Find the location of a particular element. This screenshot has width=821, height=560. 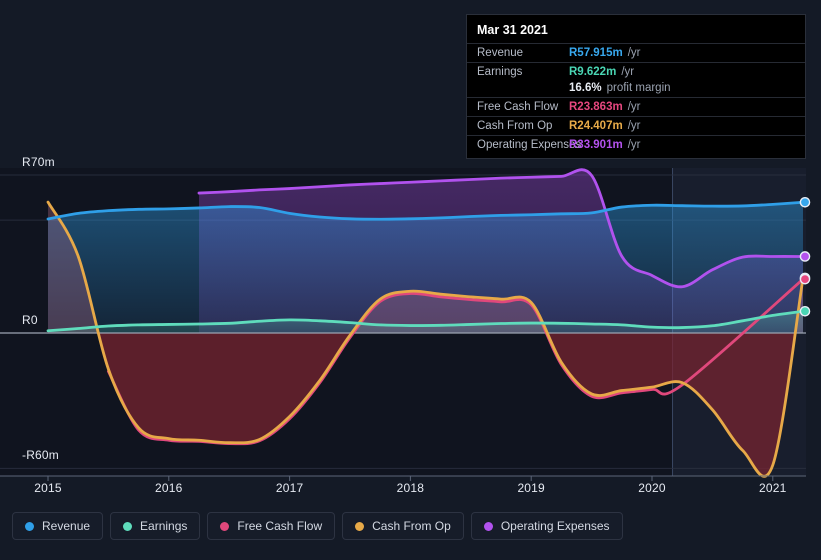

tooltip-row-value: 16.6% is located at coordinates (585, 88).